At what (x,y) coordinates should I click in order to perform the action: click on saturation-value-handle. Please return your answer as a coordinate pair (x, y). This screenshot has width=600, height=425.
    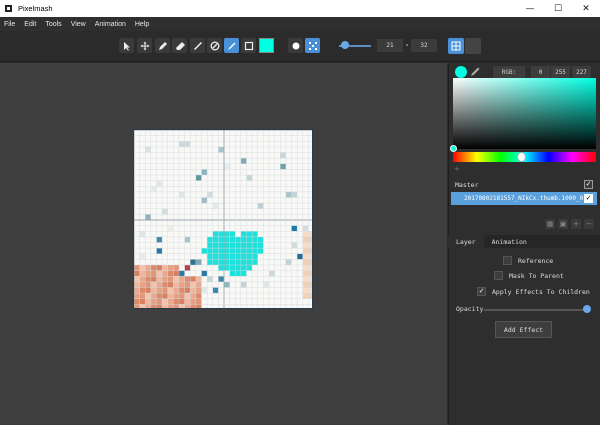
    Looking at the image, I should click on (453, 148).